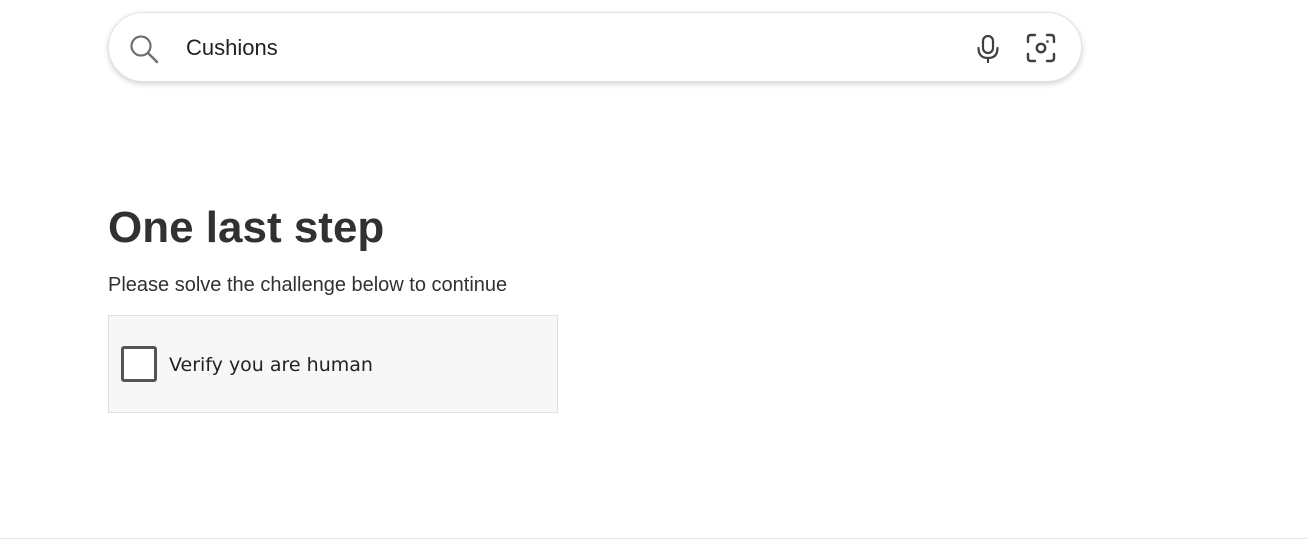 The image size is (1307, 541). I want to click on search-icon, so click(144, 49).